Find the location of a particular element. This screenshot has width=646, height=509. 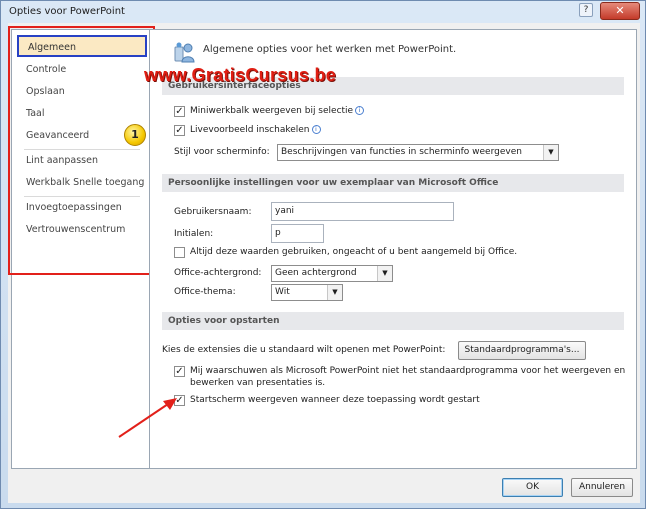

initials-label: Initialen: is located at coordinates (194, 234).